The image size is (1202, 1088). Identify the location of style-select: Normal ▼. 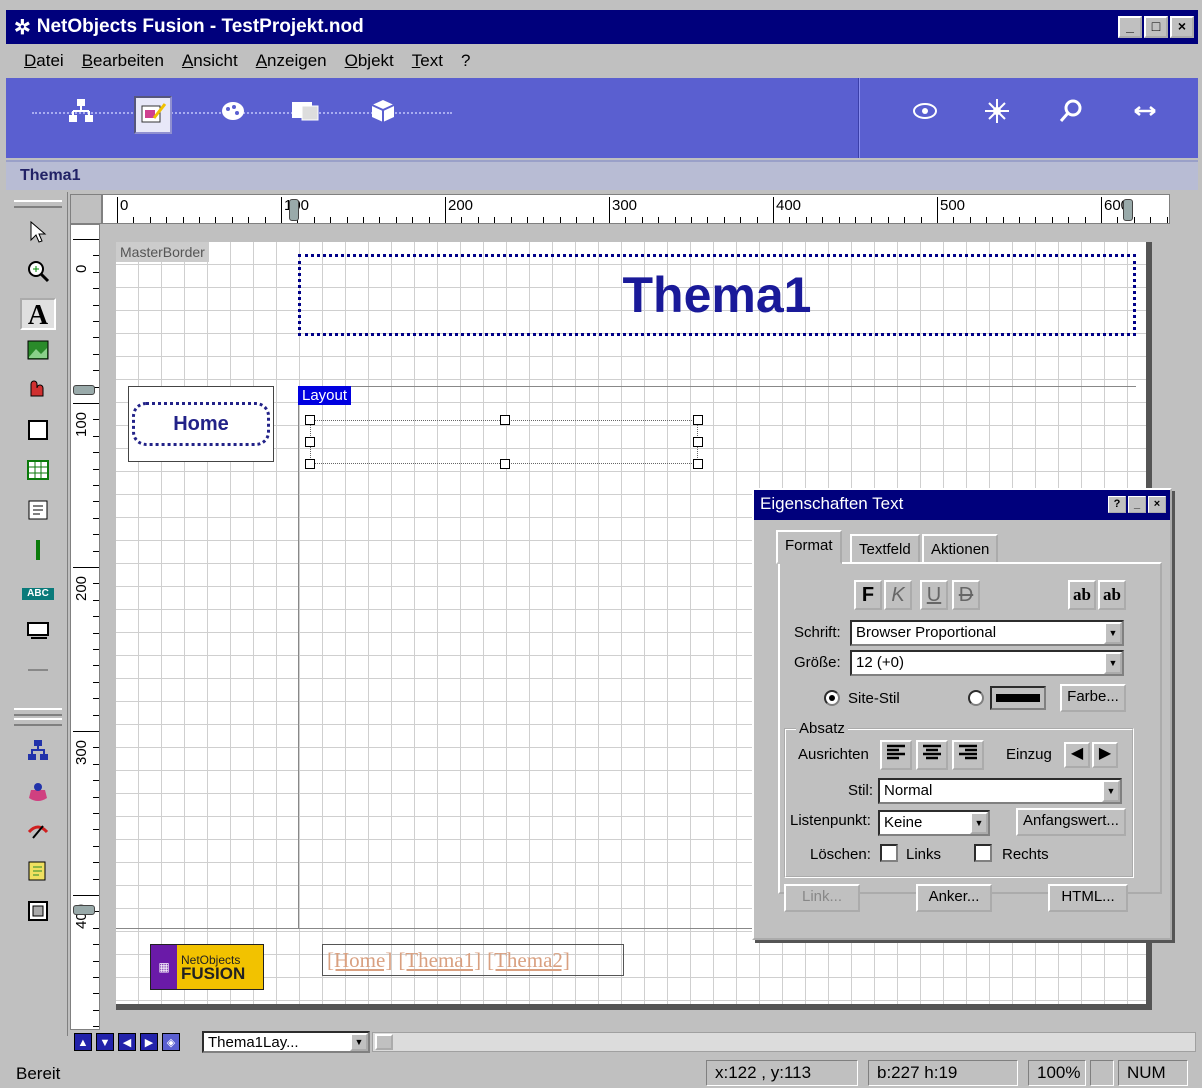
(1000, 791).